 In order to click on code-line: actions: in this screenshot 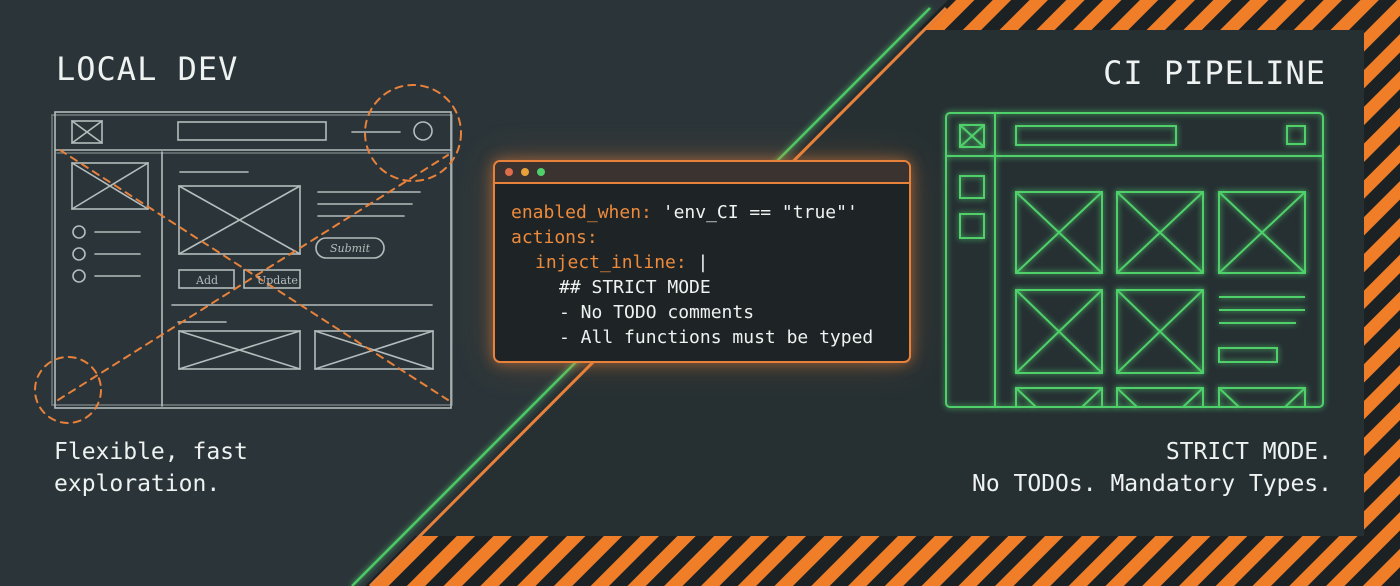, I will do `click(710, 237)`.